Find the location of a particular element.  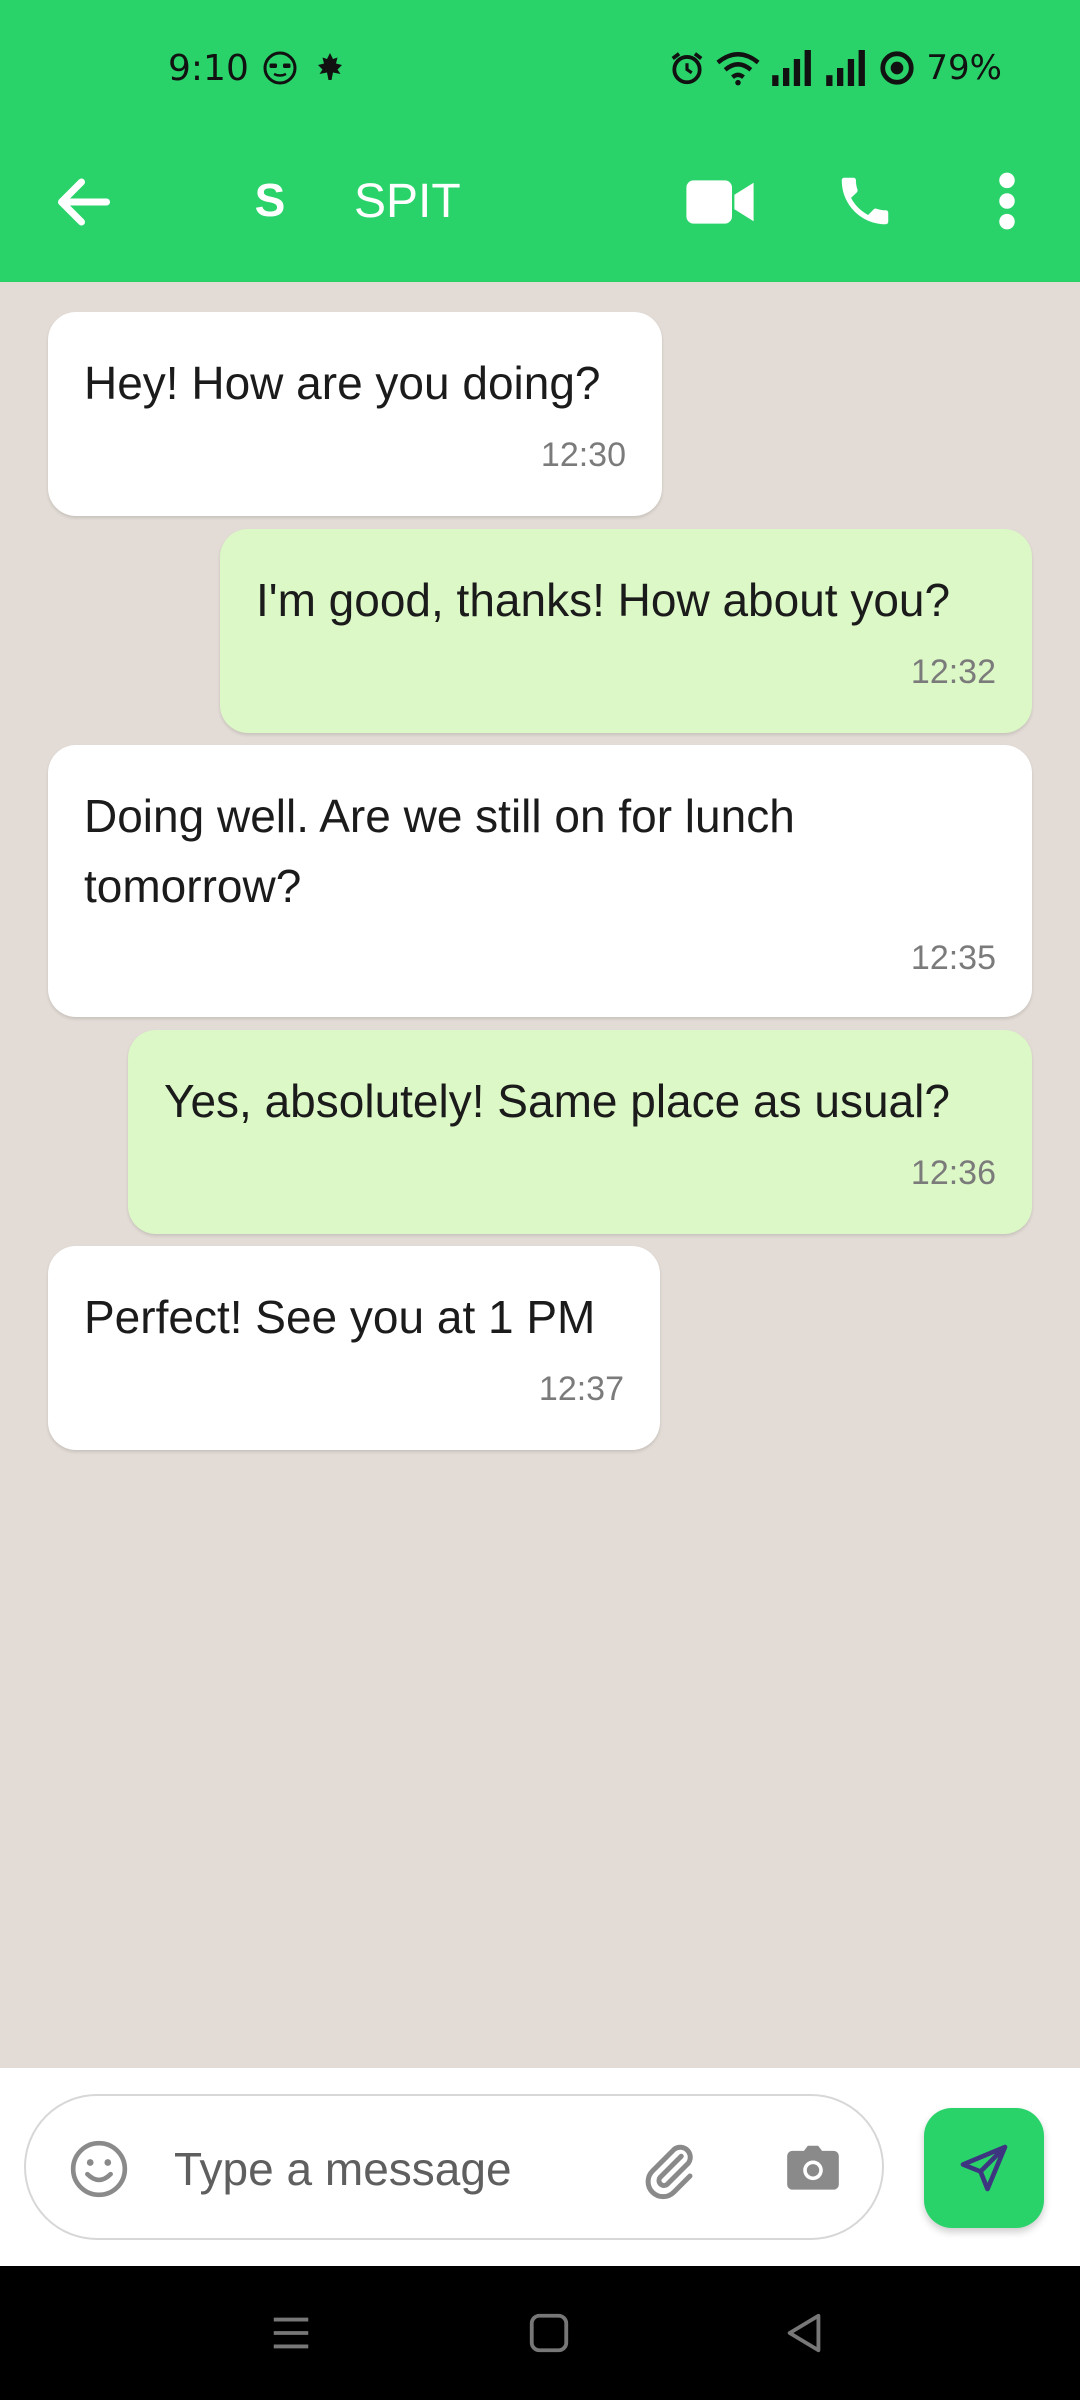

recents-button is located at coordinates (291, 2333).